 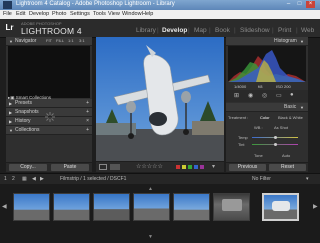 I want to click on filter-toggle-icon: ▾, so click(x=307, y=179).